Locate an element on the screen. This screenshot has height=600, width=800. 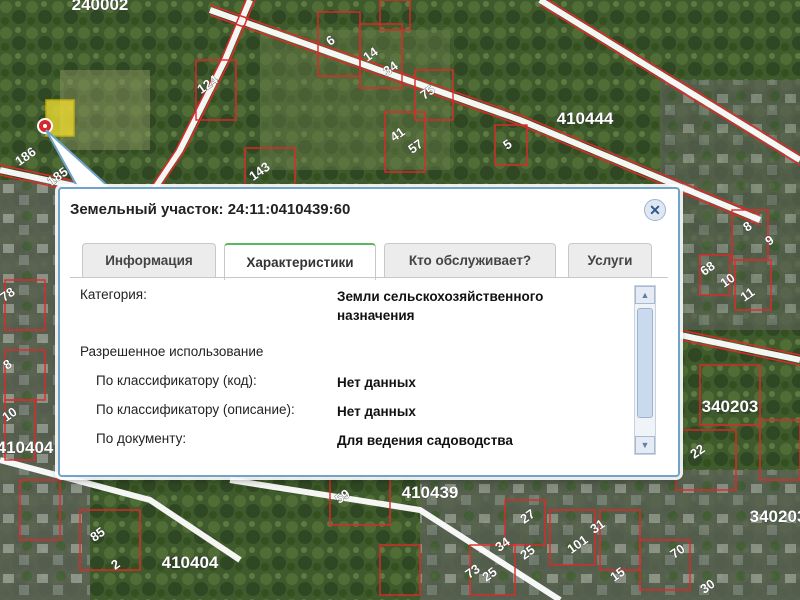
document-value: Для ведения садоводства is located at coordinates (425, 440).